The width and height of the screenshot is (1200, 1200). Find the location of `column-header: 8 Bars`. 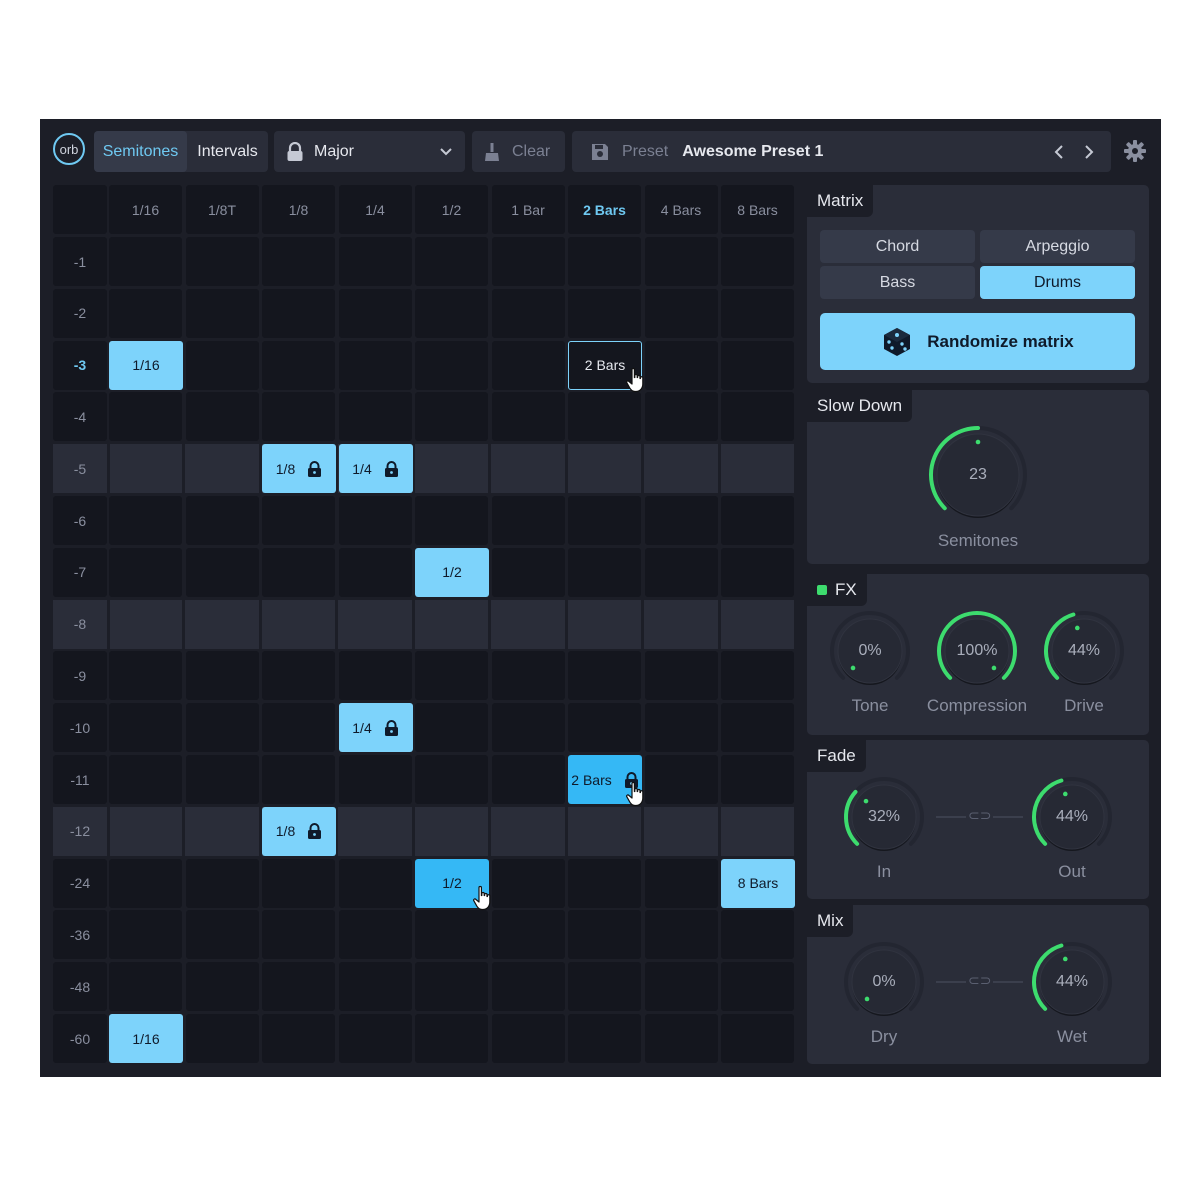

column-header: 8 Bars is located at coordinates (757, 209).